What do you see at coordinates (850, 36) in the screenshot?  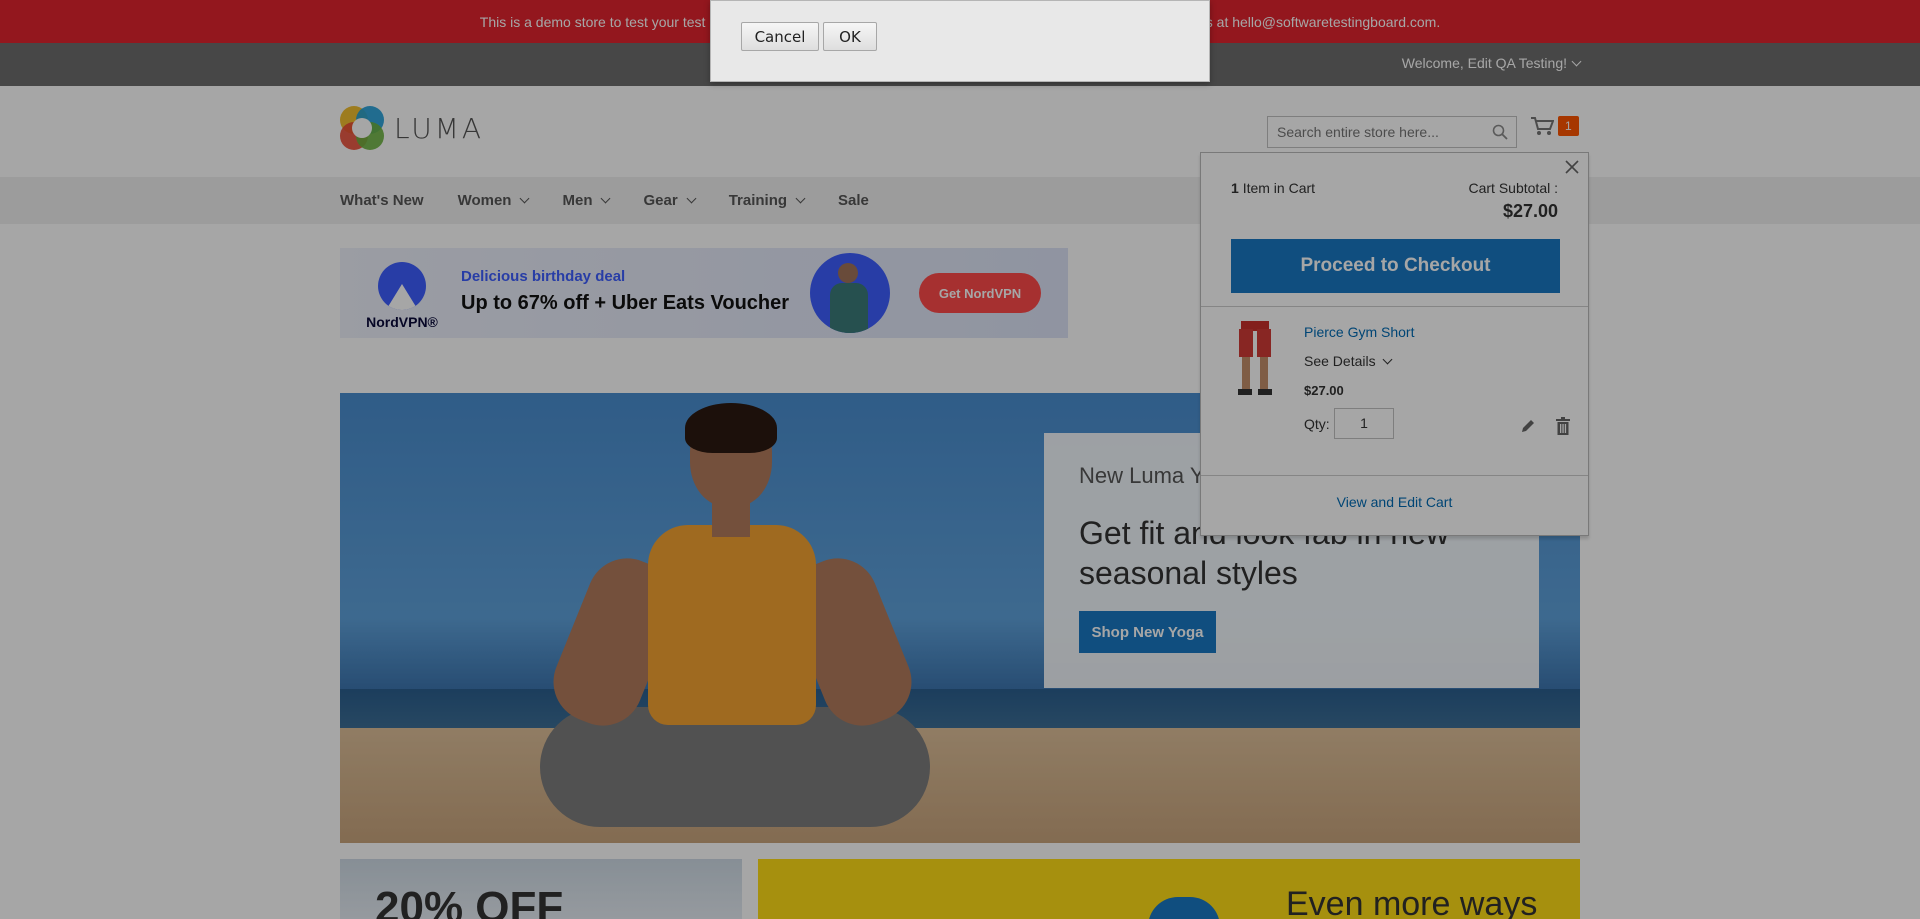 I see `dialog-ok-button: OK` at bounding box center [850, 36].